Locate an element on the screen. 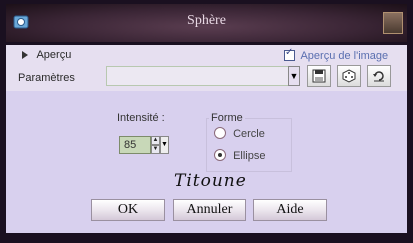  radio-cercle: Cercle is located at coordinates (239, 133).